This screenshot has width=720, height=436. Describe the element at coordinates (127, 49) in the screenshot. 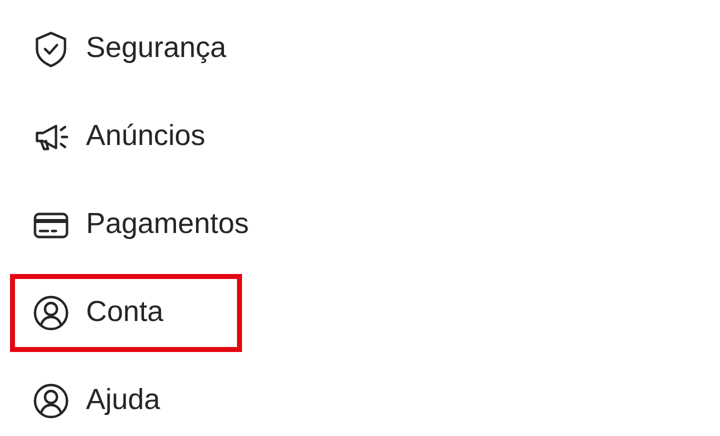

I see `menu-item: Segurança` at that location.